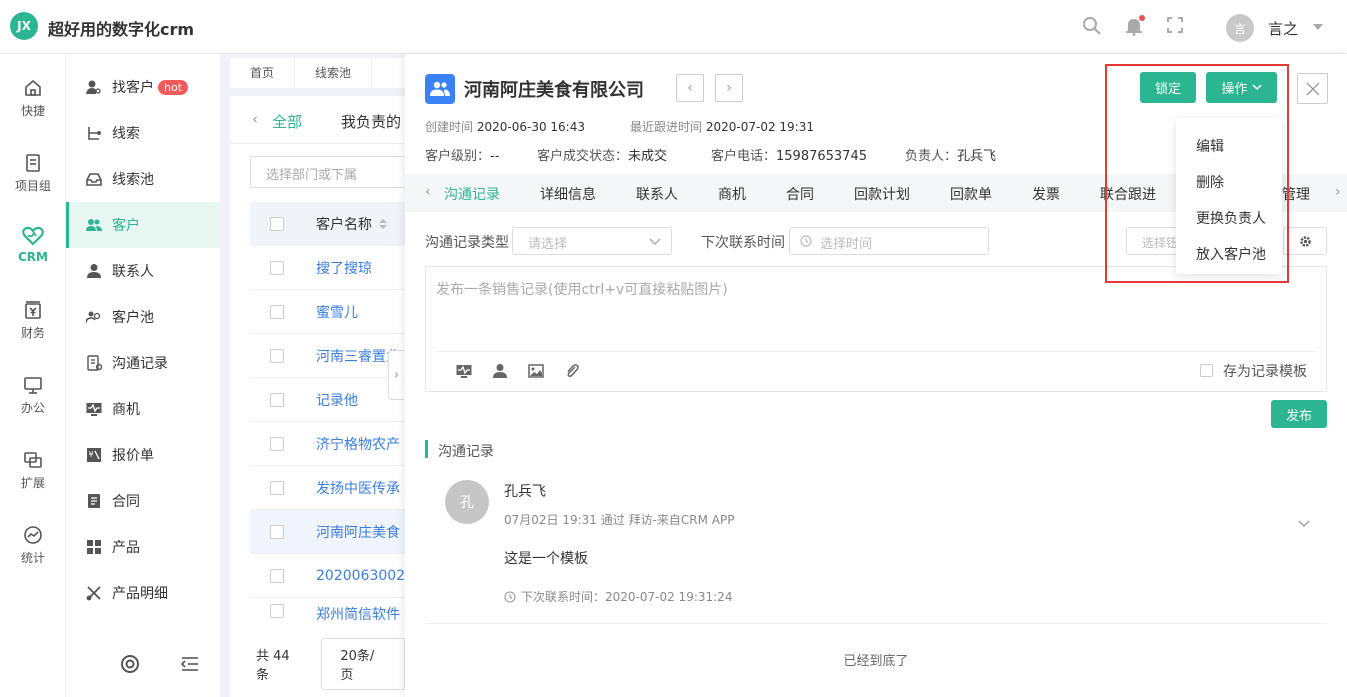  Describe the element at coordinates (536, 373) in the screenshot. I see `image-icon` at that location.